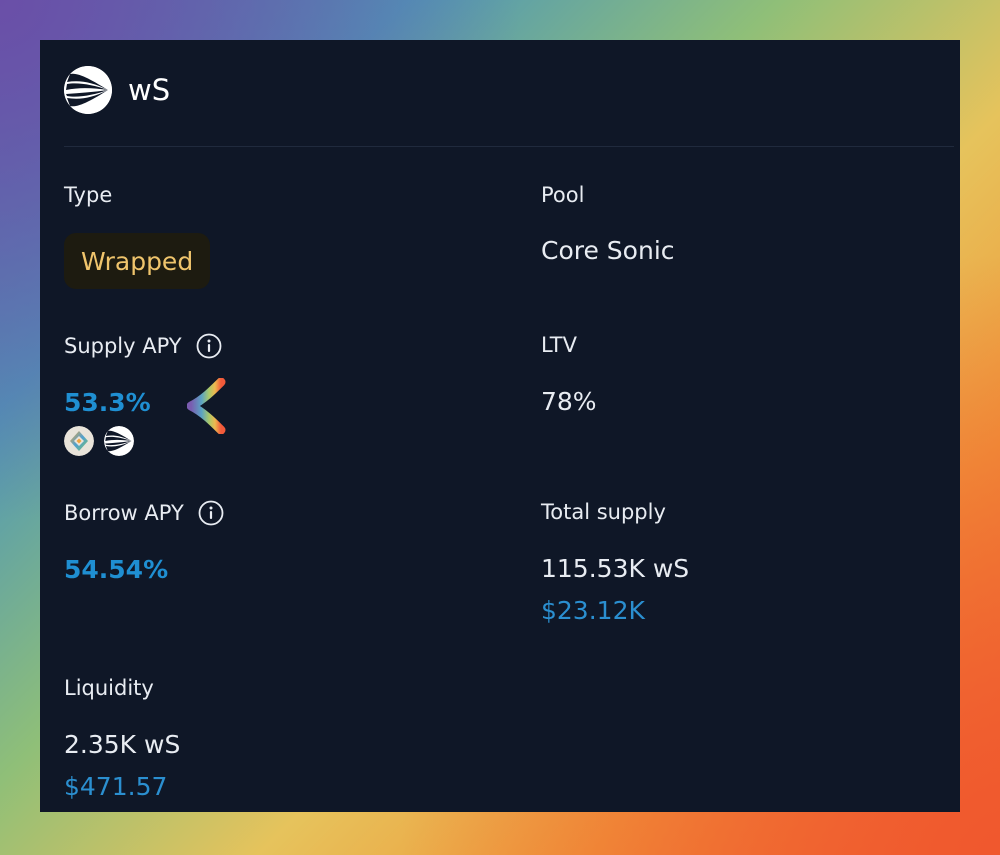 The width and height of the screenshot is (1000, 855). I want to click on ltv-label: LTV, so click(559, 345).